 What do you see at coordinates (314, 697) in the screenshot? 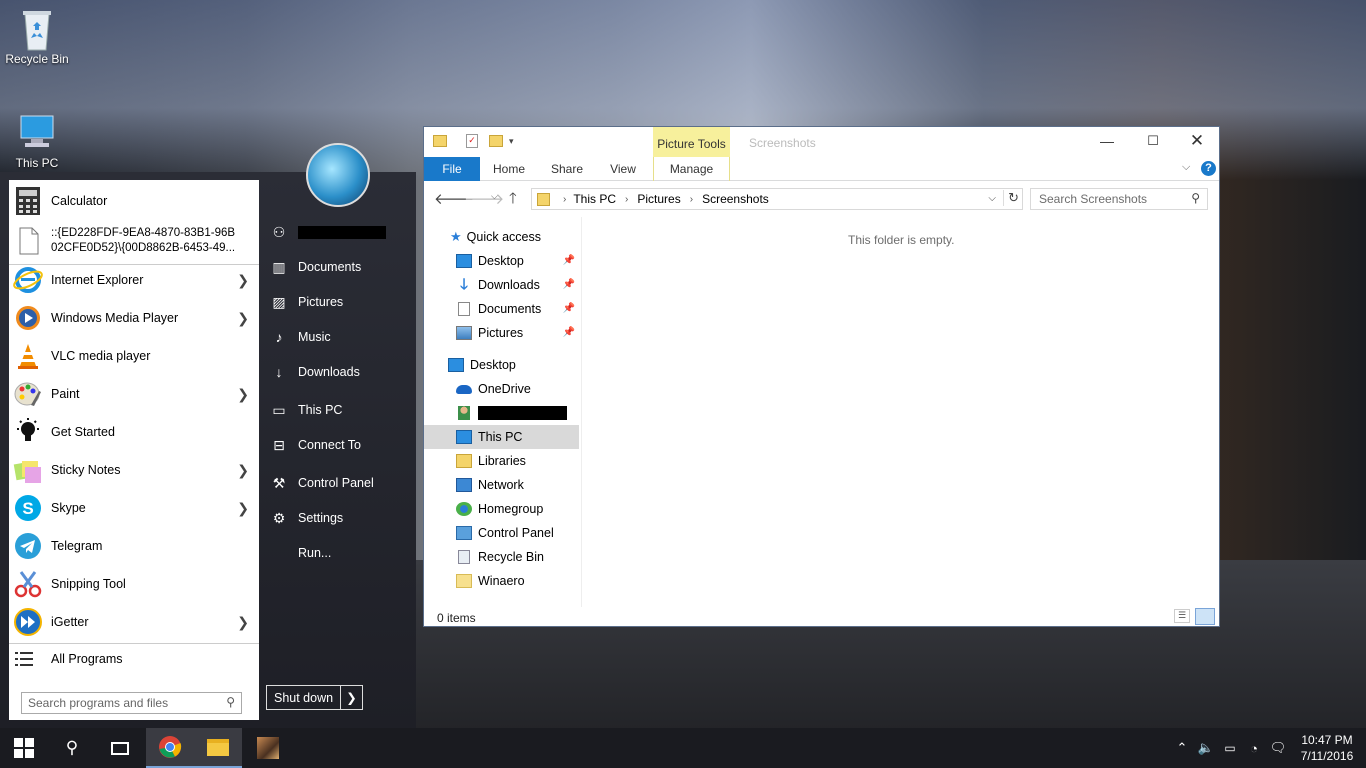
I see `shutdown-button: Shut down ❯` at bounding box center [314, 697].